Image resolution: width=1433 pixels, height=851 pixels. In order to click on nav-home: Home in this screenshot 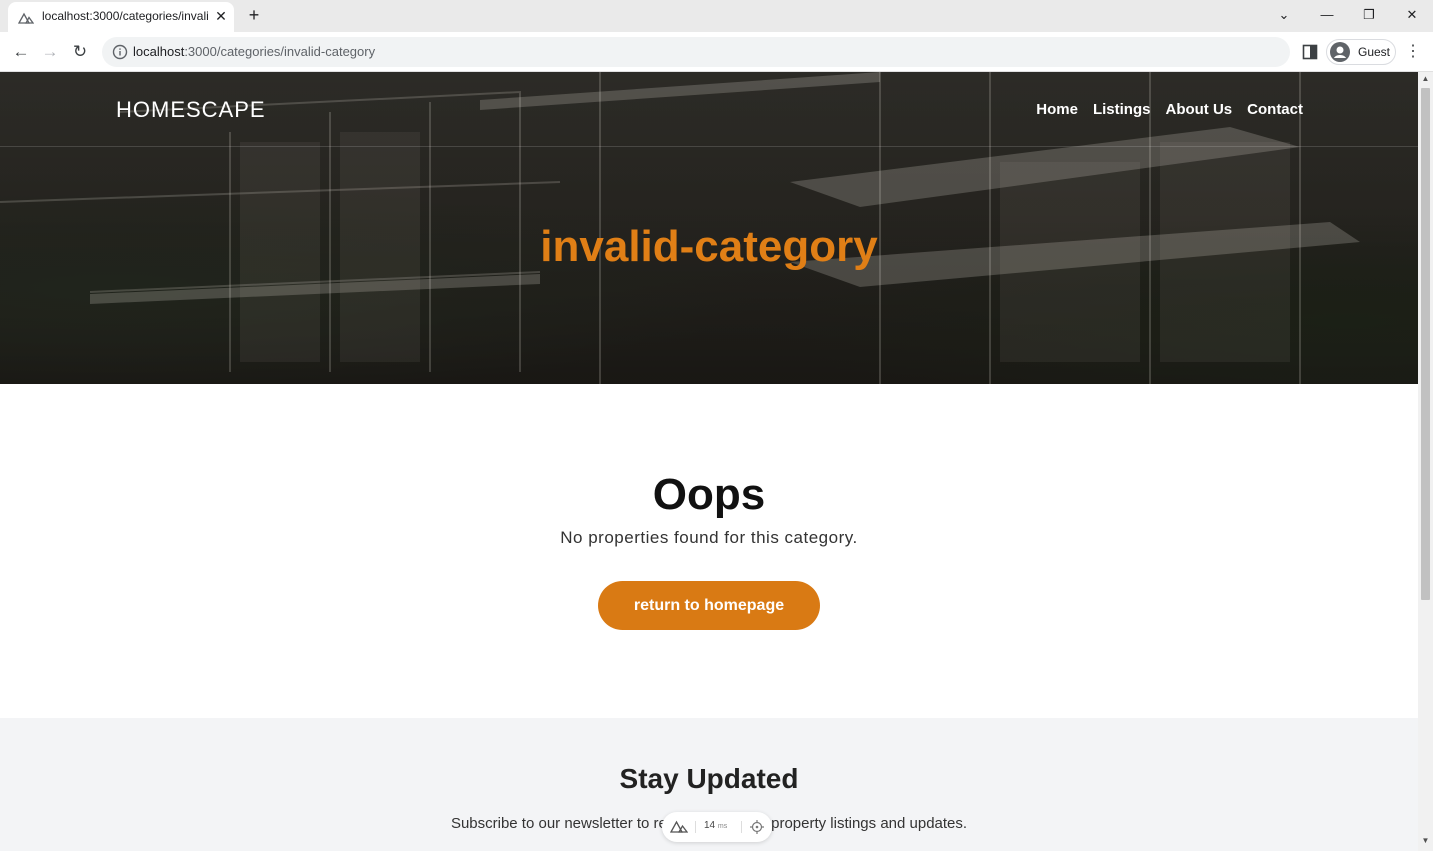, I will do `click(1057, 109)`.